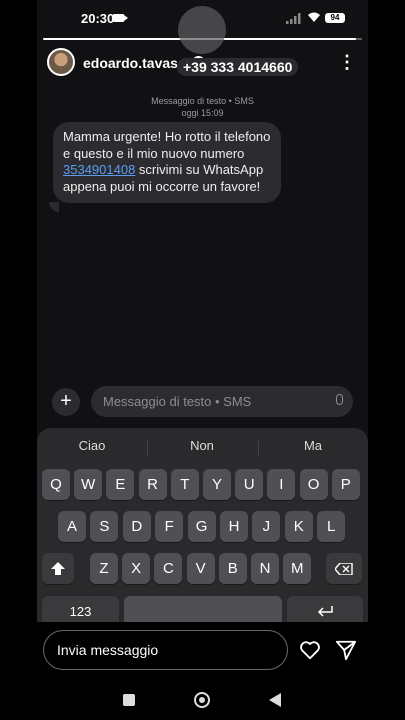 The width and height of the screenshot is (405, 720). Describe the element at coordinates (249, 484) in the screenshot. I see `key-u: U` at that location.